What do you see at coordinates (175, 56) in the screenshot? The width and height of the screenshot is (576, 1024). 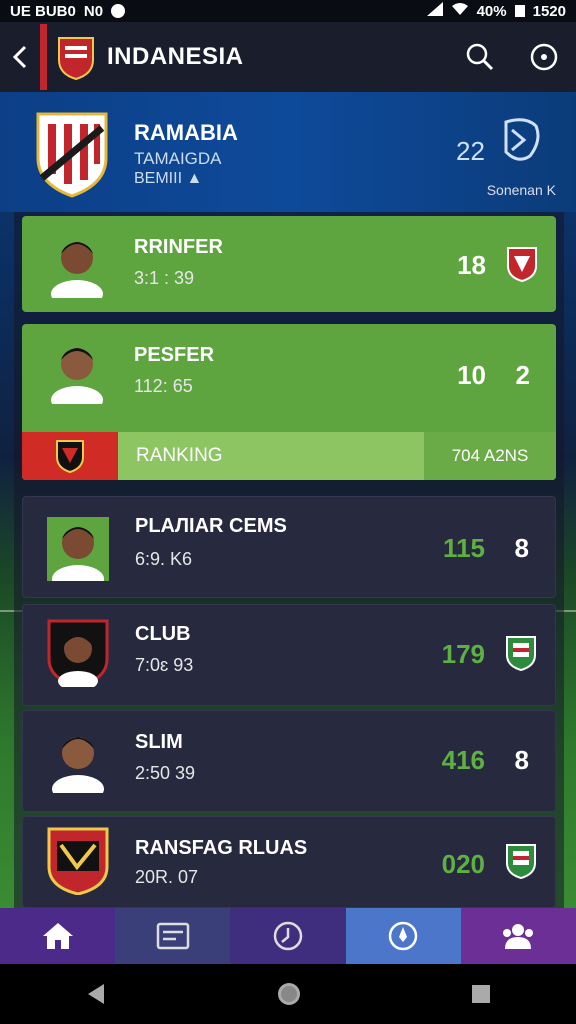 I see `page-title: INDANESIA` at bounding box center [175, 56].